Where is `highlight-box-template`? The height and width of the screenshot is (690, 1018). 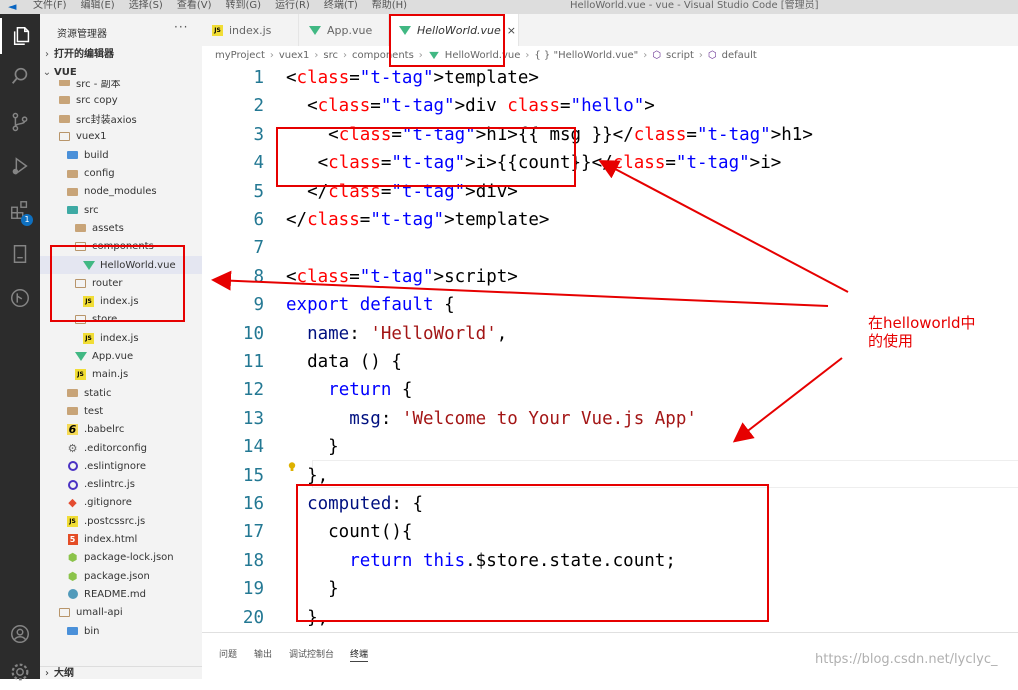
highlight-box-template is located at coordinates (426, 157).